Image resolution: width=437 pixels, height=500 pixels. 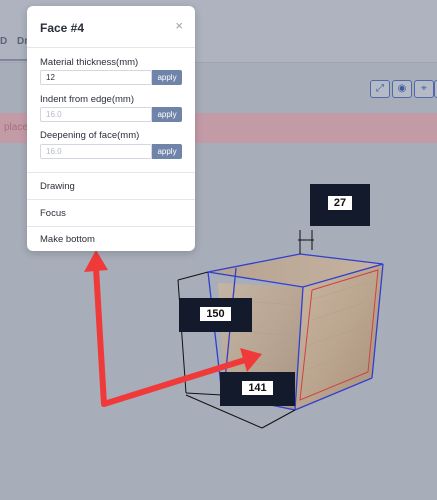 I want to click on menu-item-drawing: Drawing, so click(x=57, y=186).